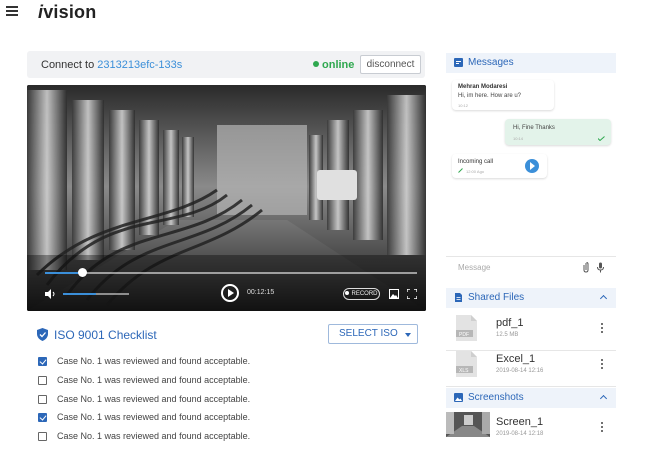 The height and width of the screenshot is (450, 648). What do you see at coordinates (520, 371) in the screenshot?
I see `file-meta: 2019-08-14 12:16` at bounding box center [520, 371].